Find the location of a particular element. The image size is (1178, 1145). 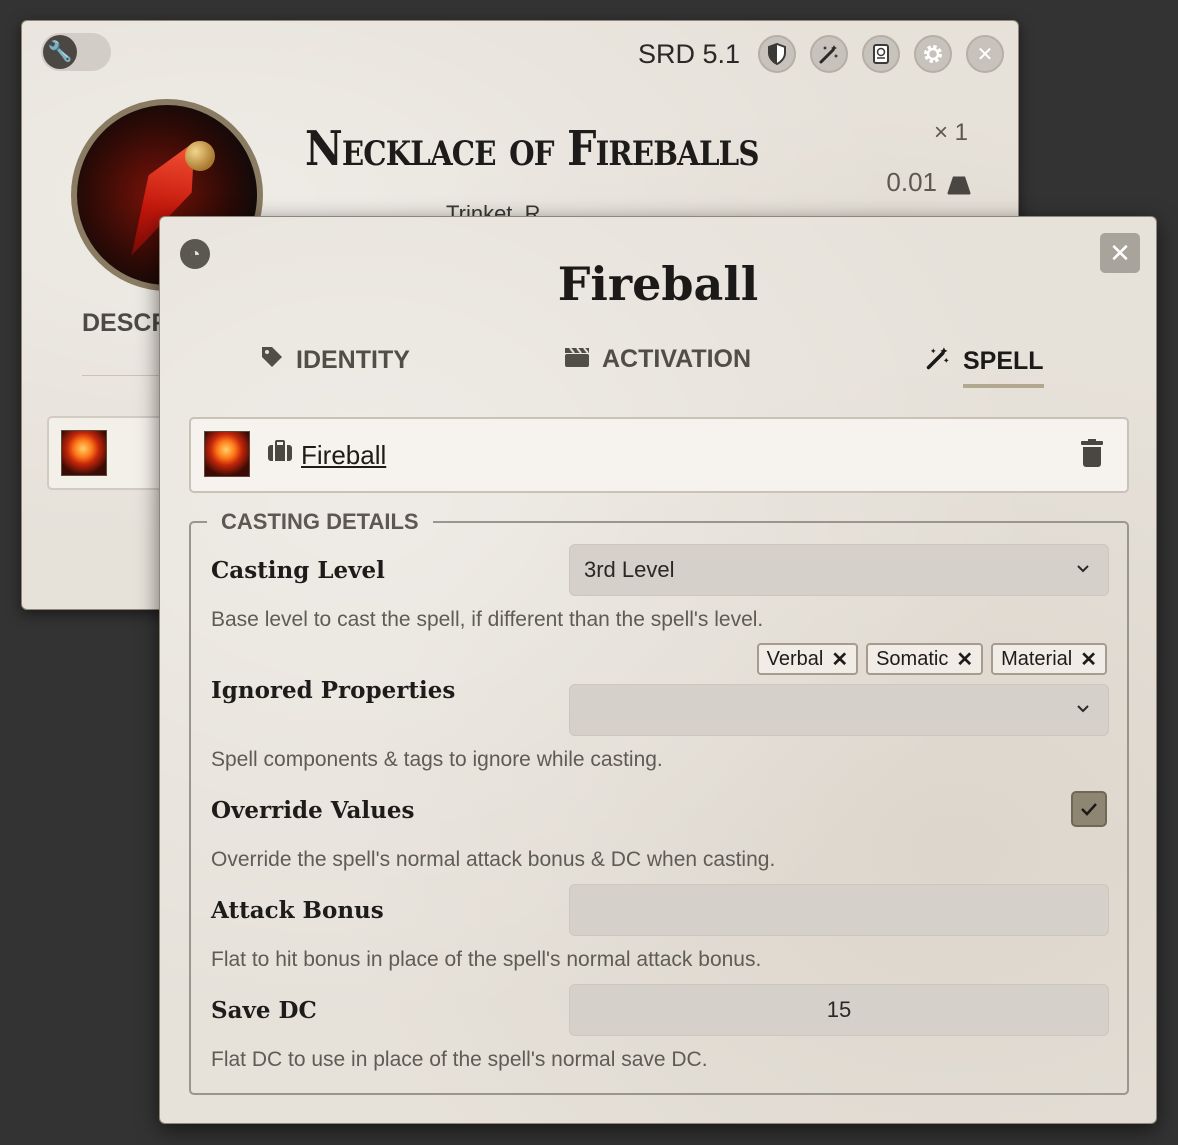

casting-details-legend: CASTING DETAILS is located at coordinates (320, 521).